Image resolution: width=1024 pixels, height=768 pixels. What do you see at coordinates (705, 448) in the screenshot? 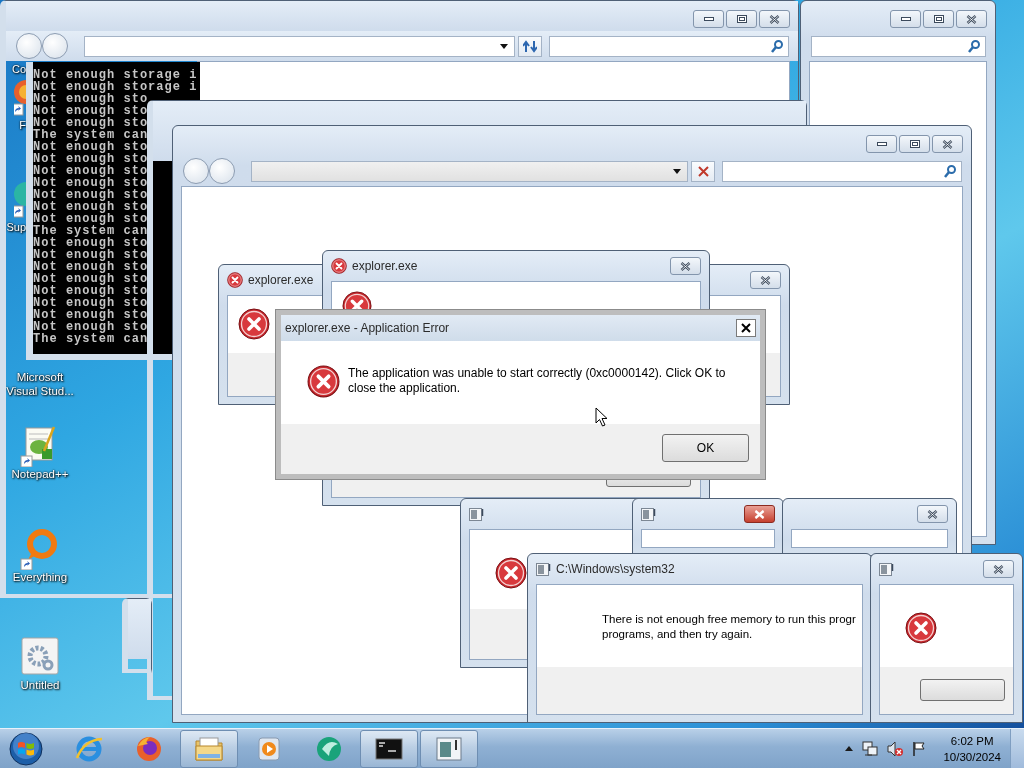
I see `ok-button: OK` at bounding box center [705, 448].